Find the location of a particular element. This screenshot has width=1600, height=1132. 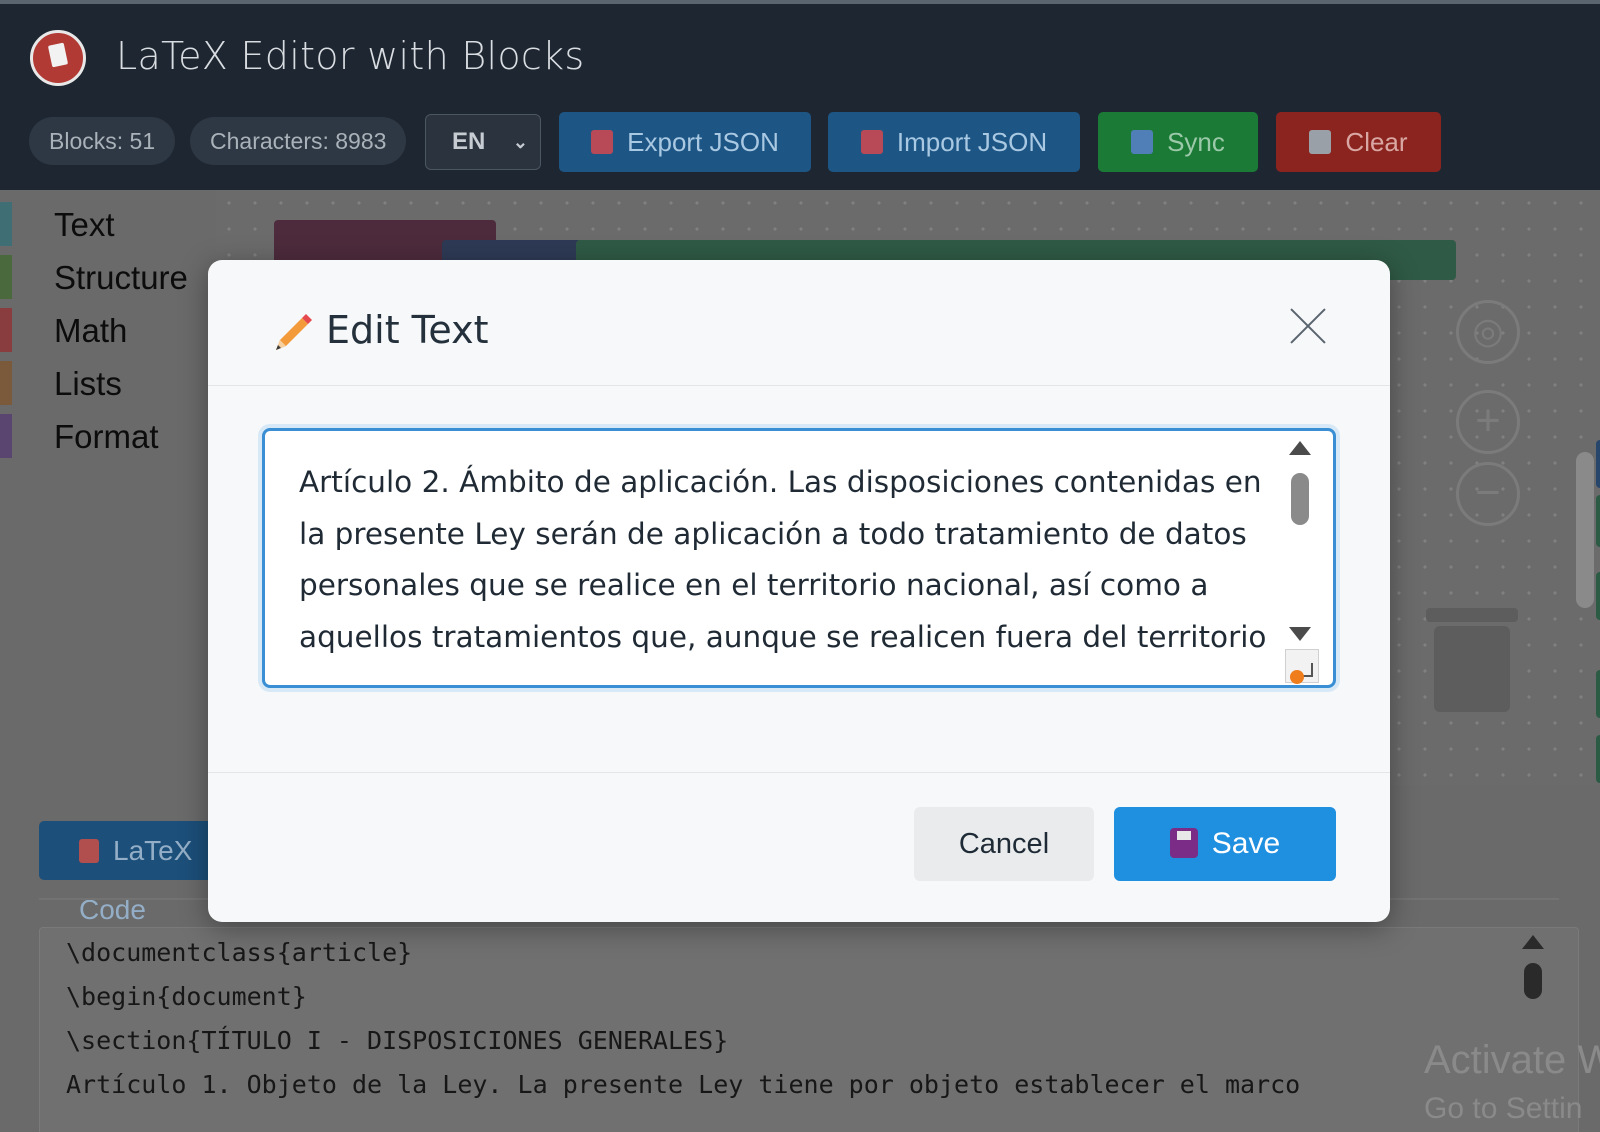

toolbox-category-lists: Lists is located at coordinates (108, 383).